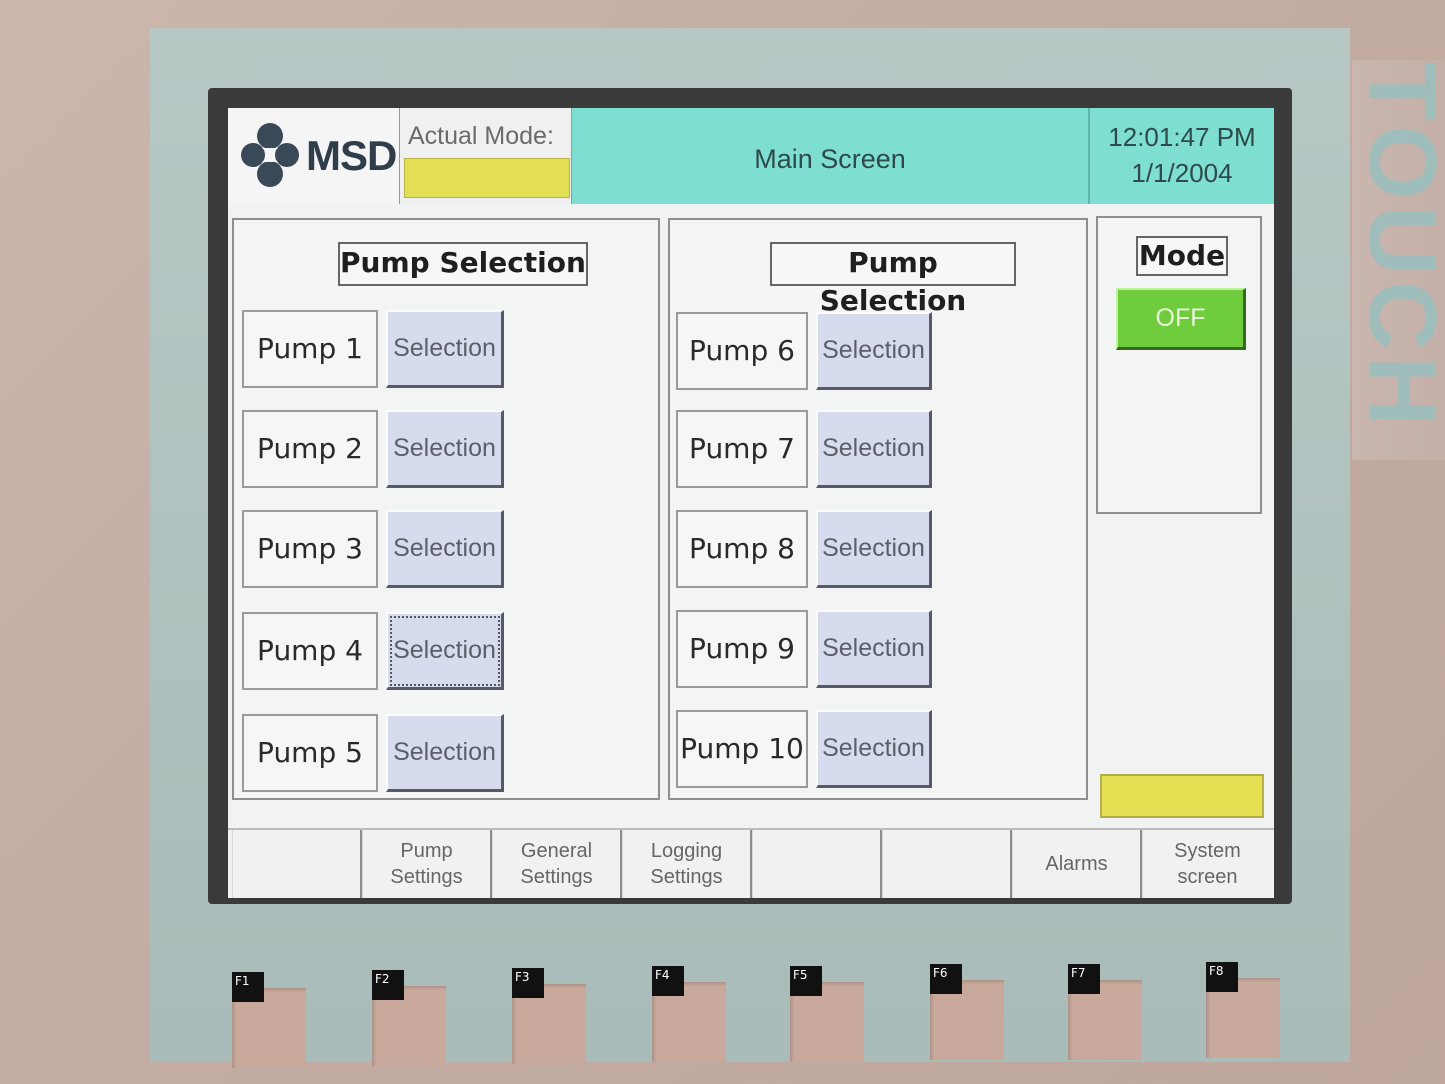 The width and height of the screenshot is (1445, 1084). Describe the element at coordinates (310, 349) in the screenshot. I see `pump-1-label: Pump 1` at that location.